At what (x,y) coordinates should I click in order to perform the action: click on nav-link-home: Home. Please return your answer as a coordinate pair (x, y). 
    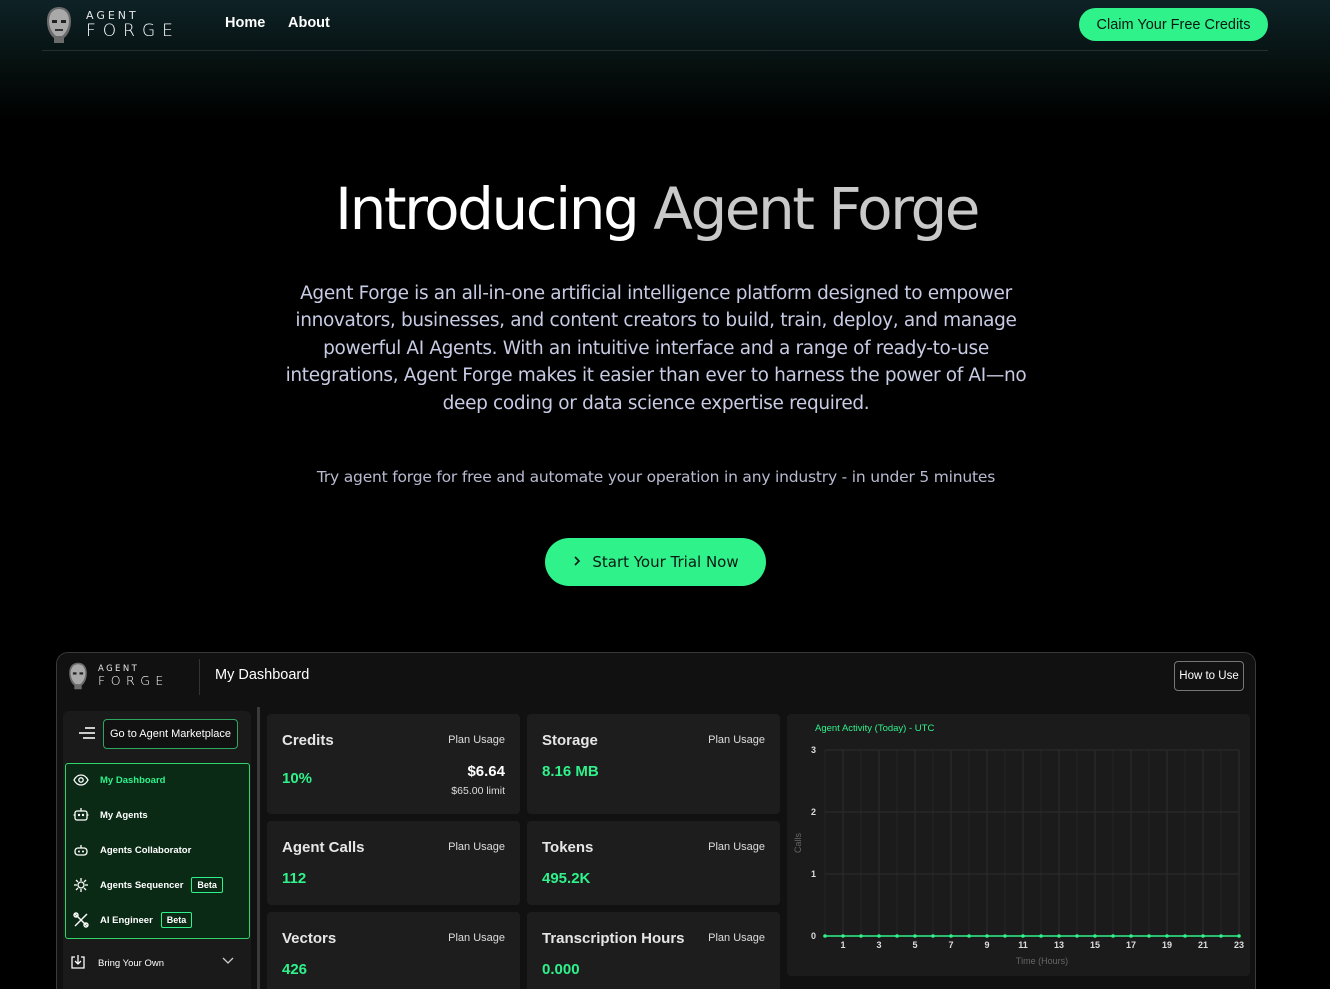
    Looking at the image, I should click on (245, 23).